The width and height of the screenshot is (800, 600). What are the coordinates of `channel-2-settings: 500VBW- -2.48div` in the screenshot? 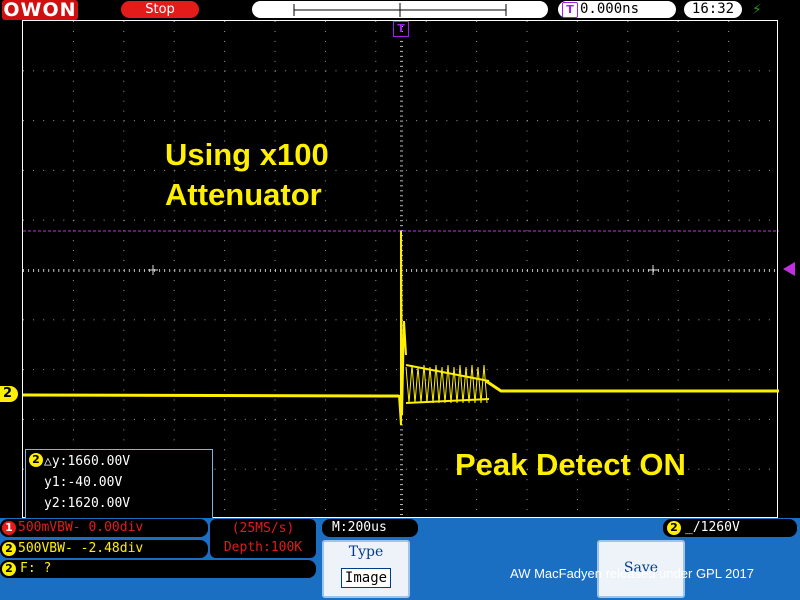 It's located at (81, 548).